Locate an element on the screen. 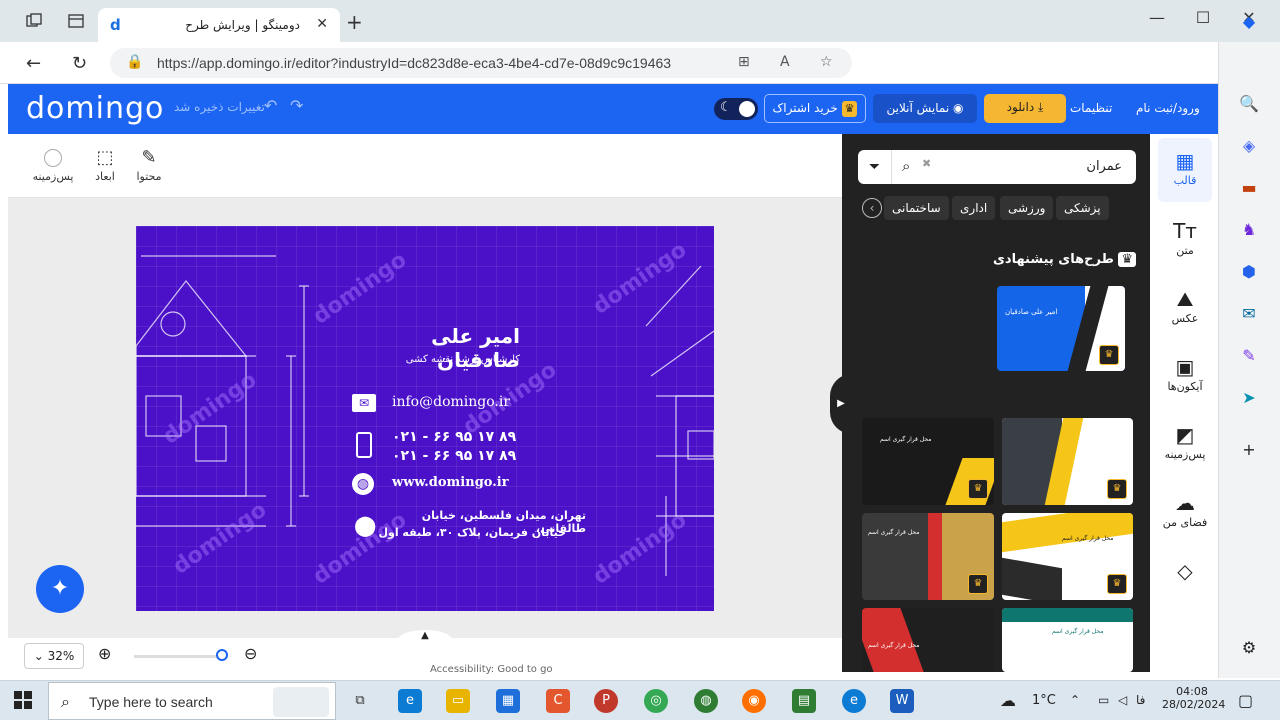  designer-icon: ✎ is located at coordinates (1249, 356).